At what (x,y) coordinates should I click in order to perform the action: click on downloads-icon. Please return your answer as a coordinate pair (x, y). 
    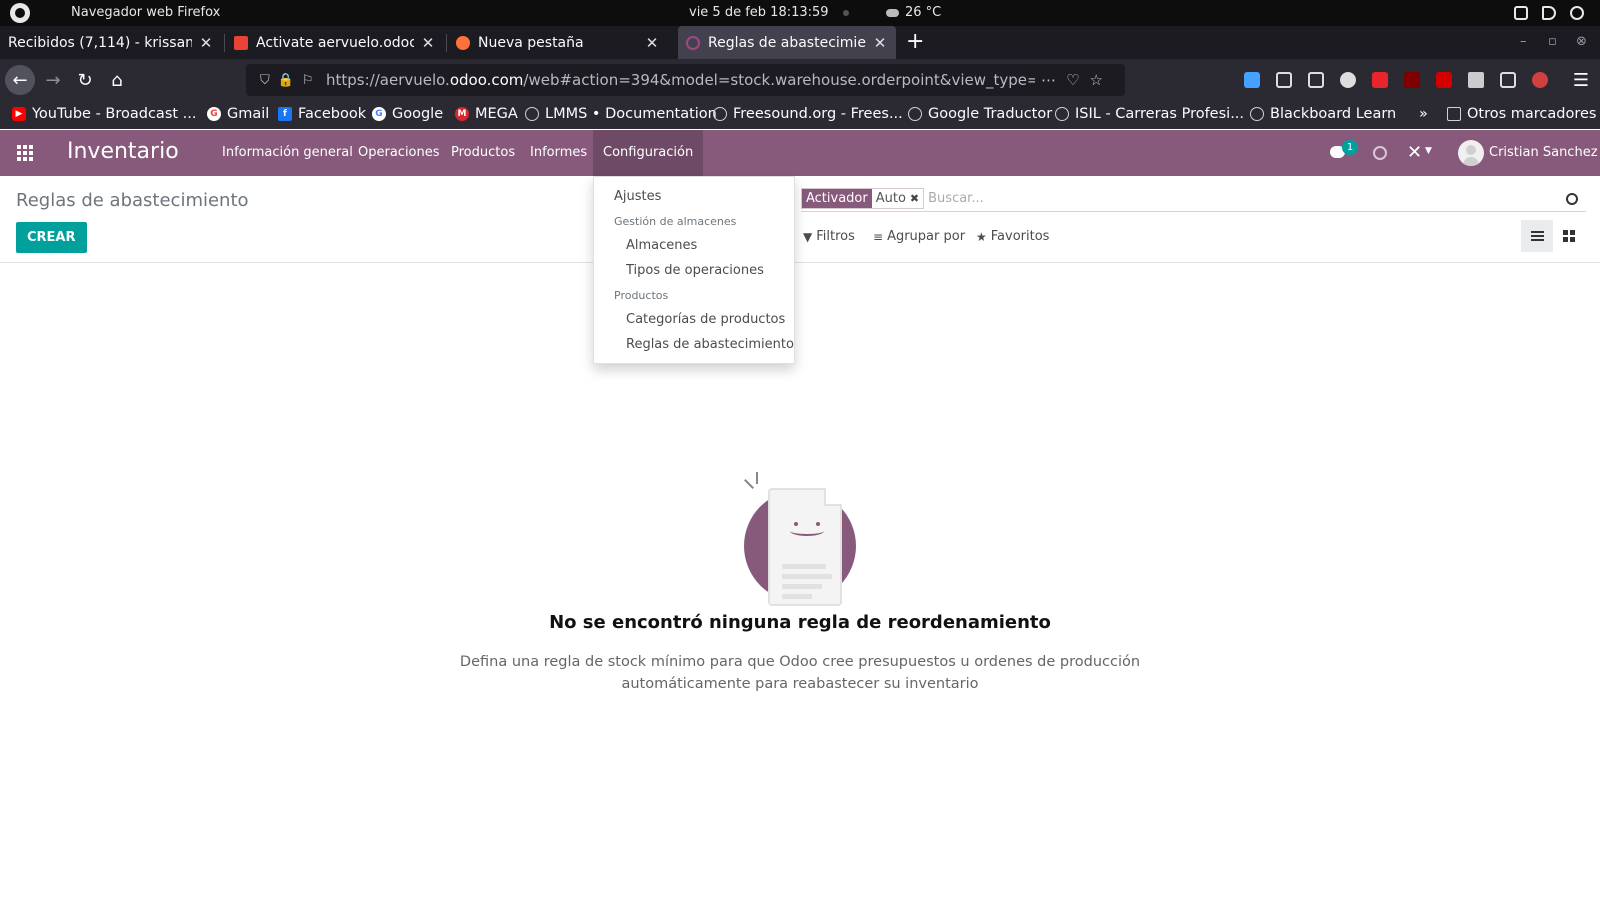
    Looking at the image, I should click on (1252, 80).